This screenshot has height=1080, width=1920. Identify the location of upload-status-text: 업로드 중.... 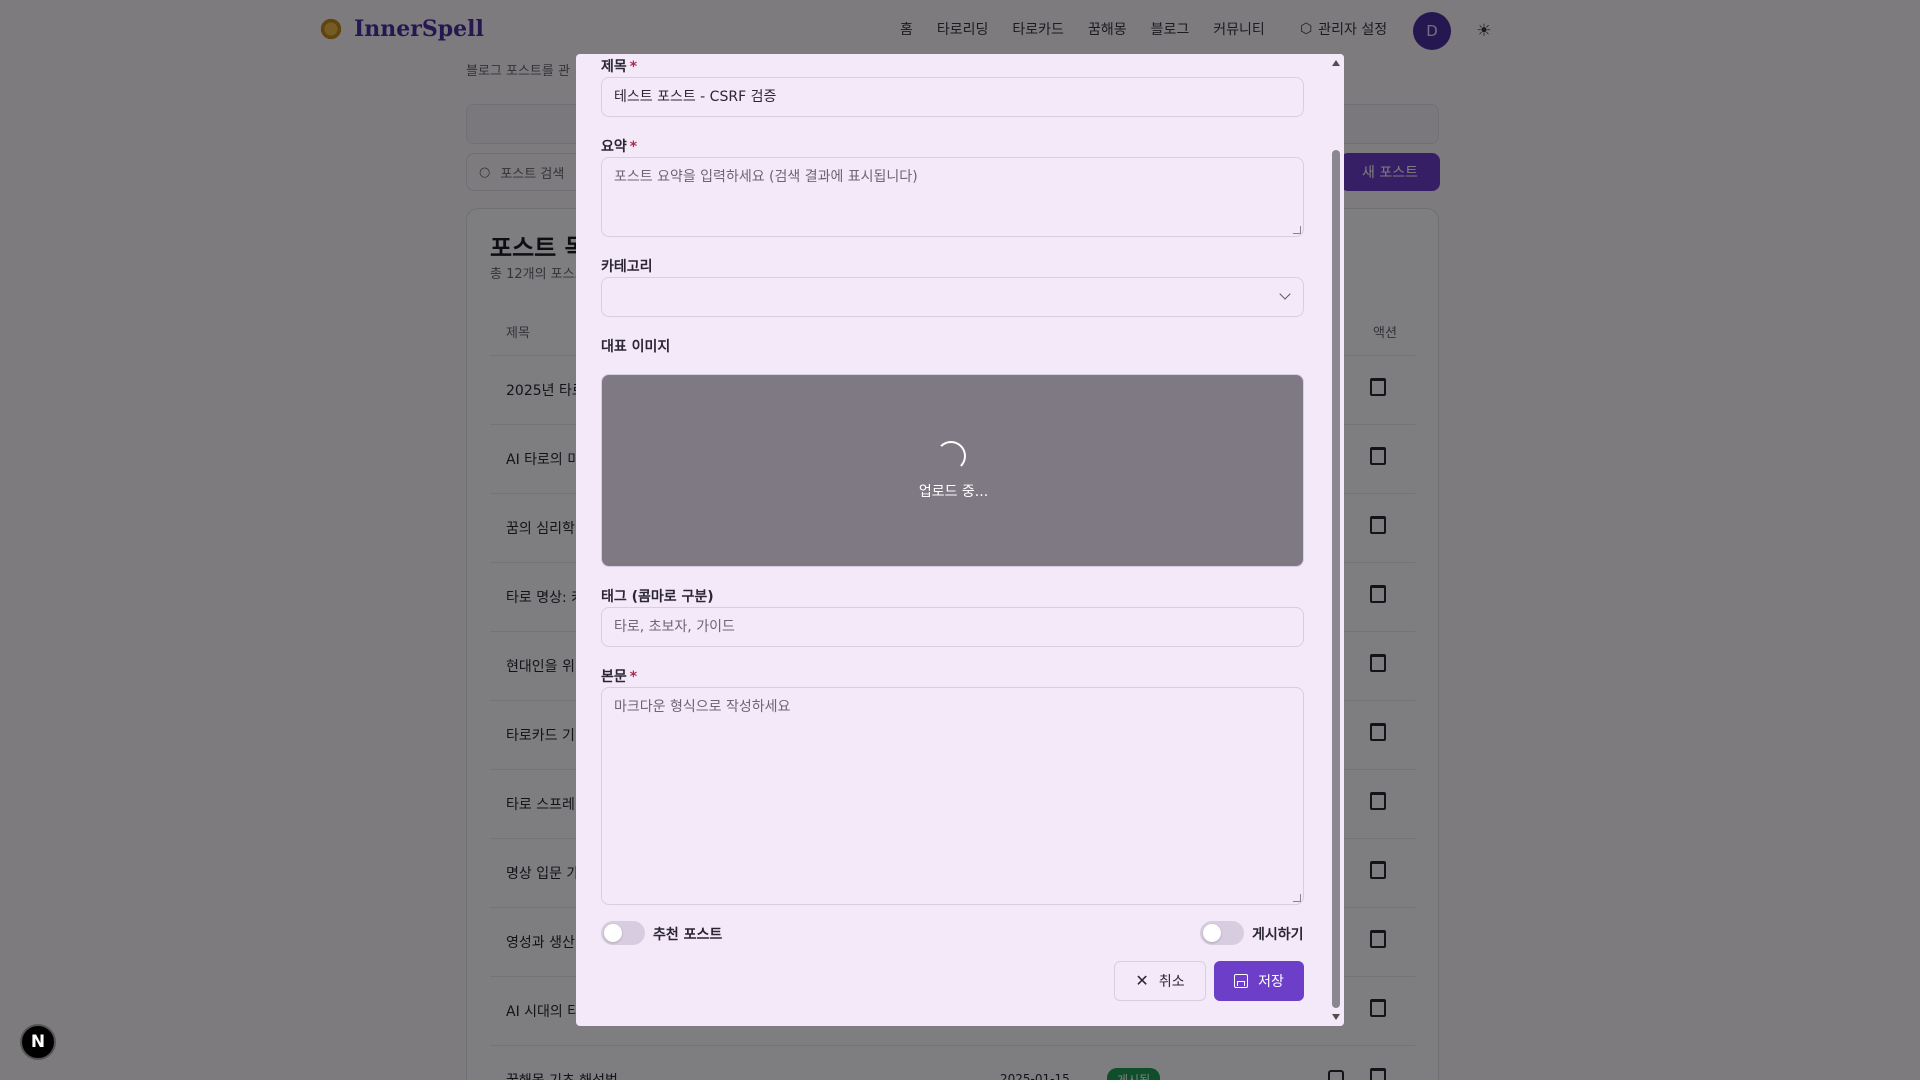
(953, 492).